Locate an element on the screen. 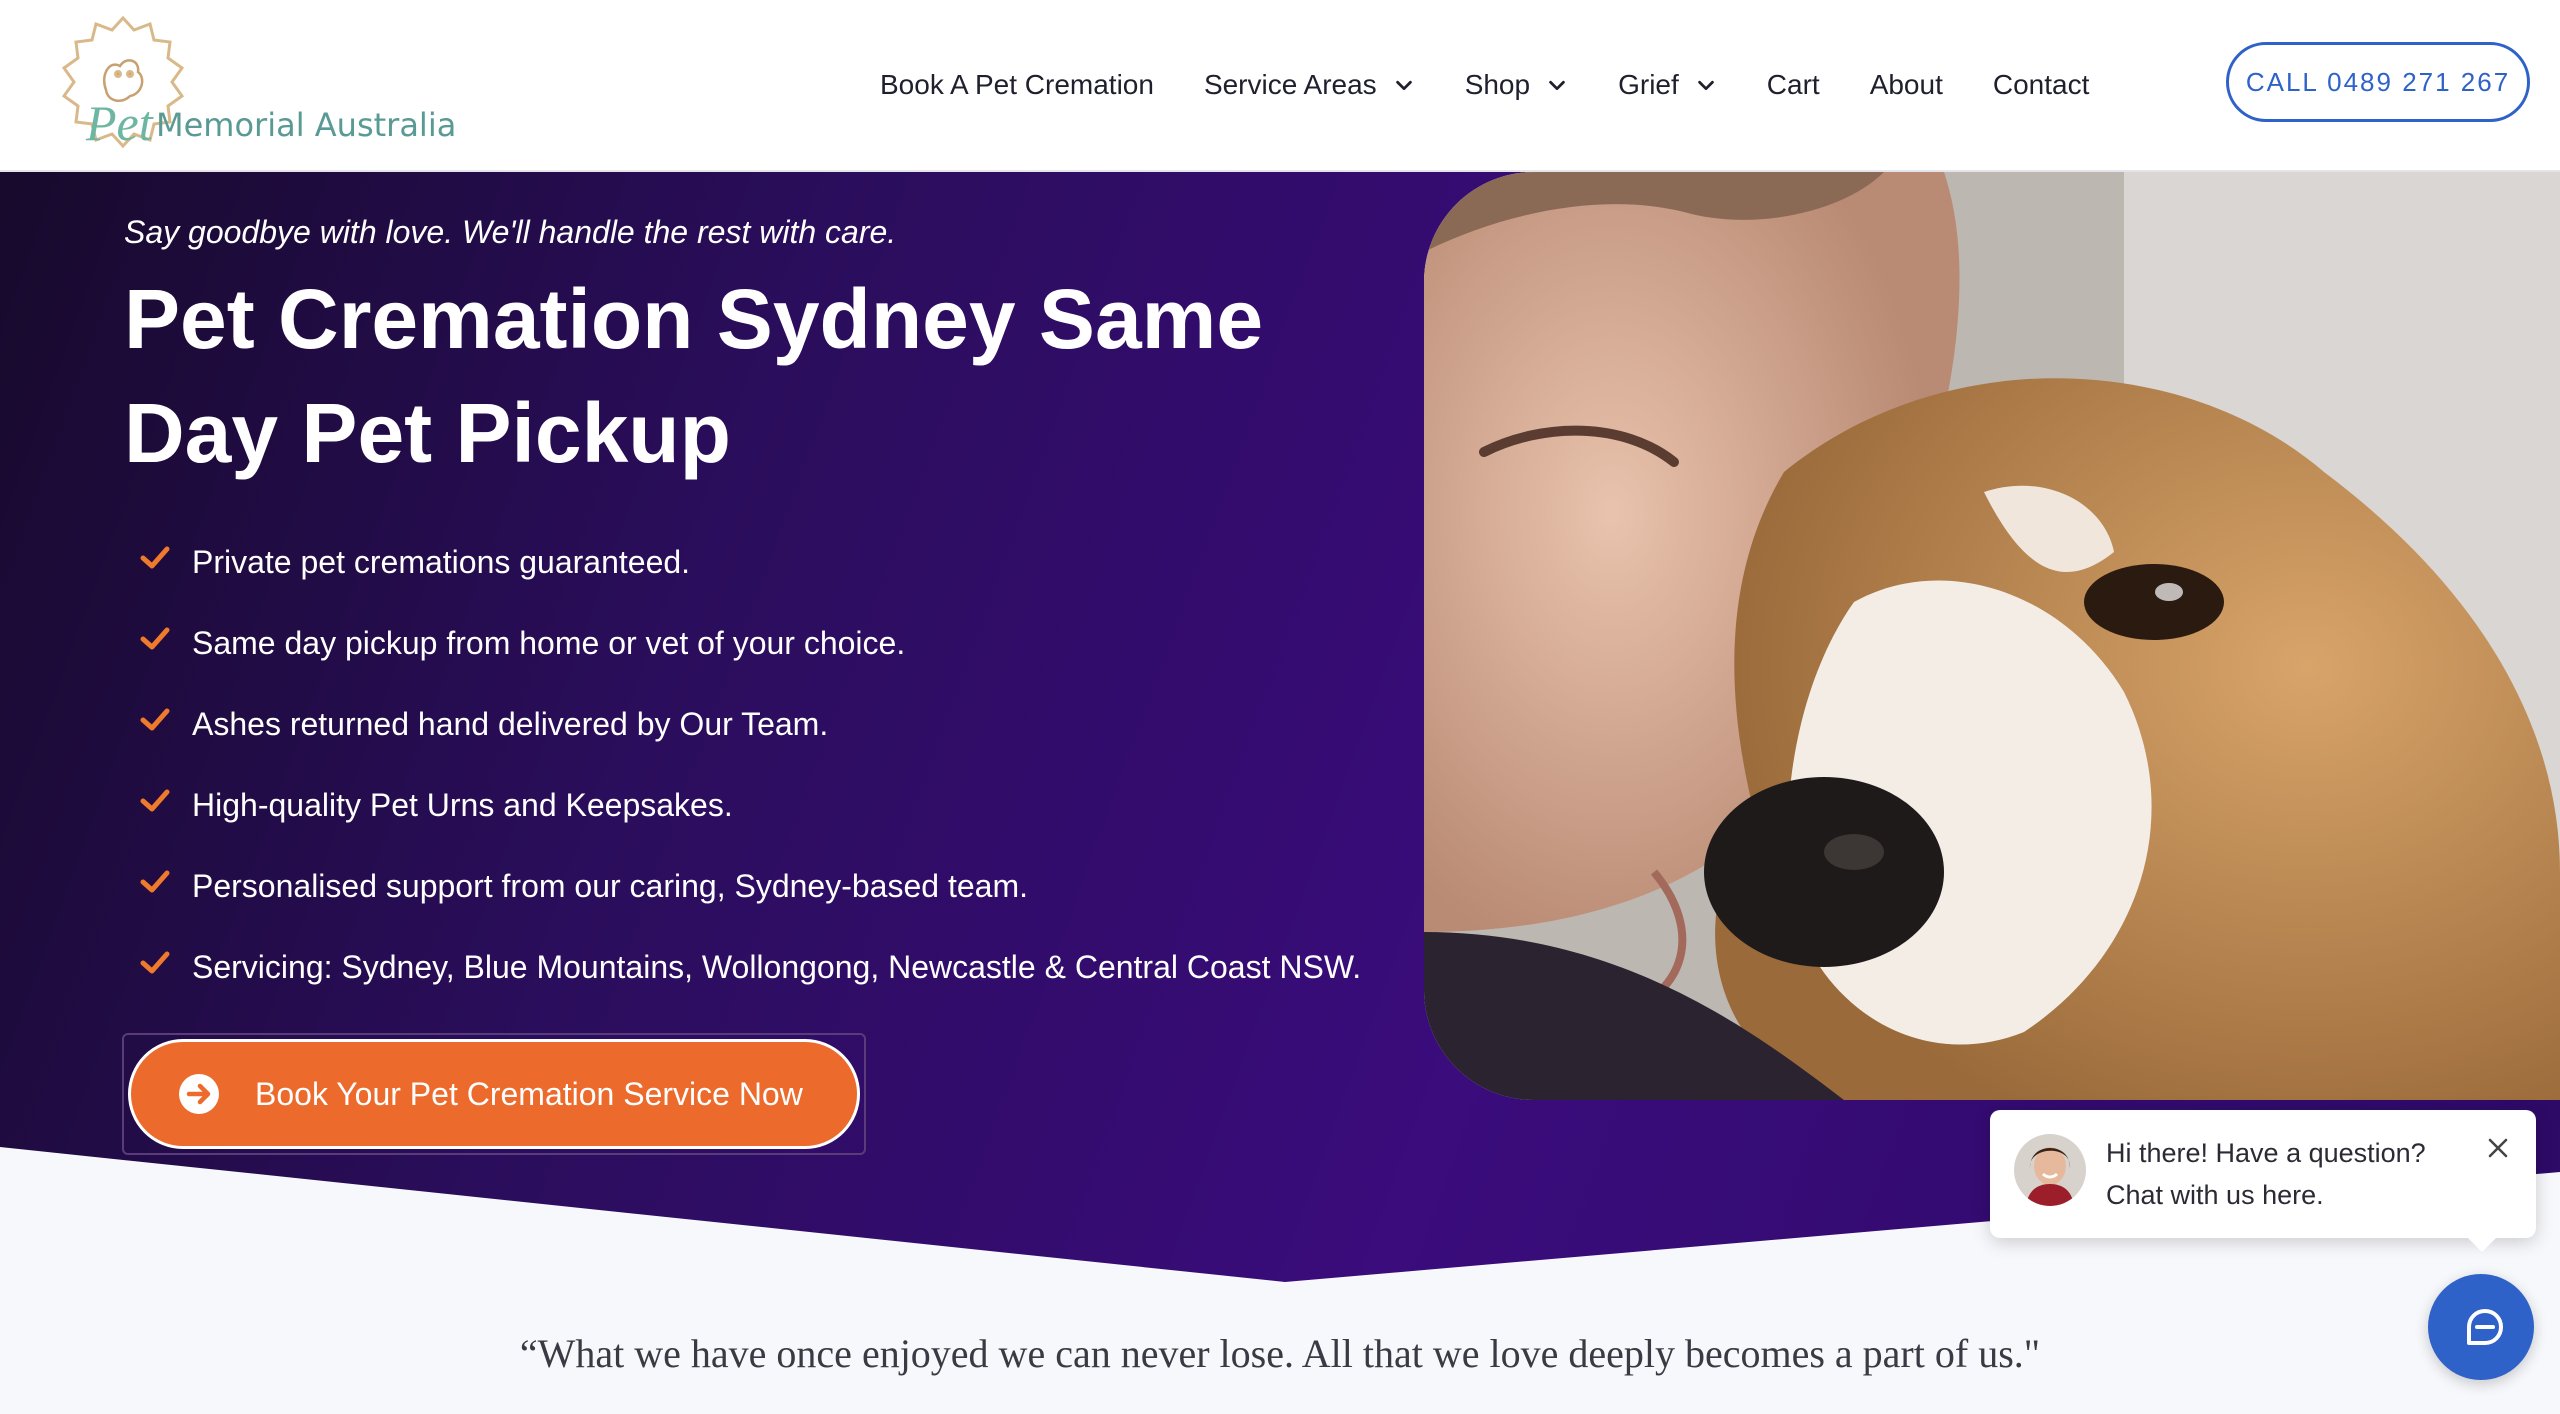 The height and width of the screenshot is (1414, 2560). site-logo: Pet Memorial Australia is located at coordinates (258, 82).